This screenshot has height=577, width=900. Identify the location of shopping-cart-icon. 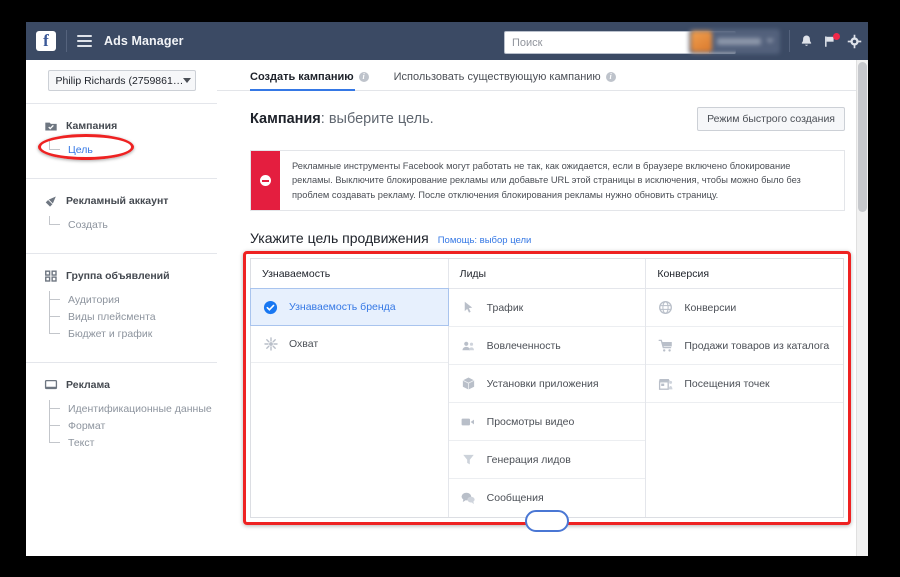
(665, 345).